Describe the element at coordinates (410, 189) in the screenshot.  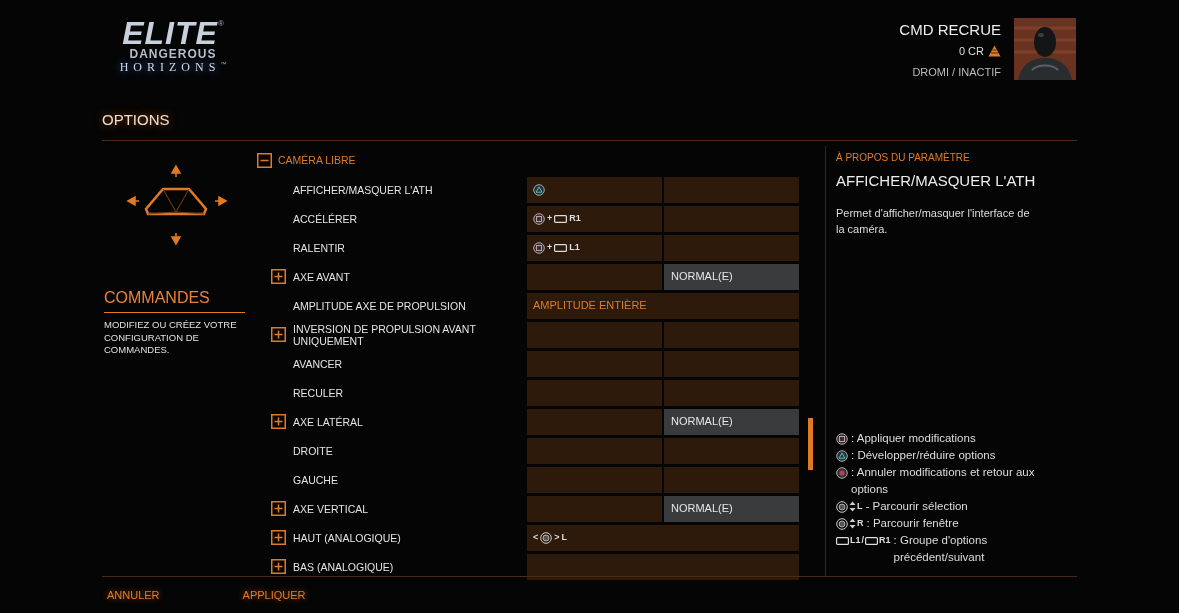
I see `command-label: AFFICHER/MASQUER L'ATH` at that location.